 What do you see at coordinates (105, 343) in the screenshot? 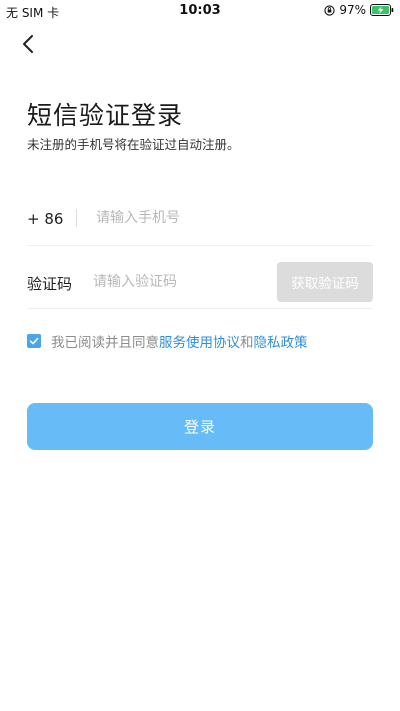
I see `agreement-prefix: 我已阅读并且同意` at bounding box center [105, 343].